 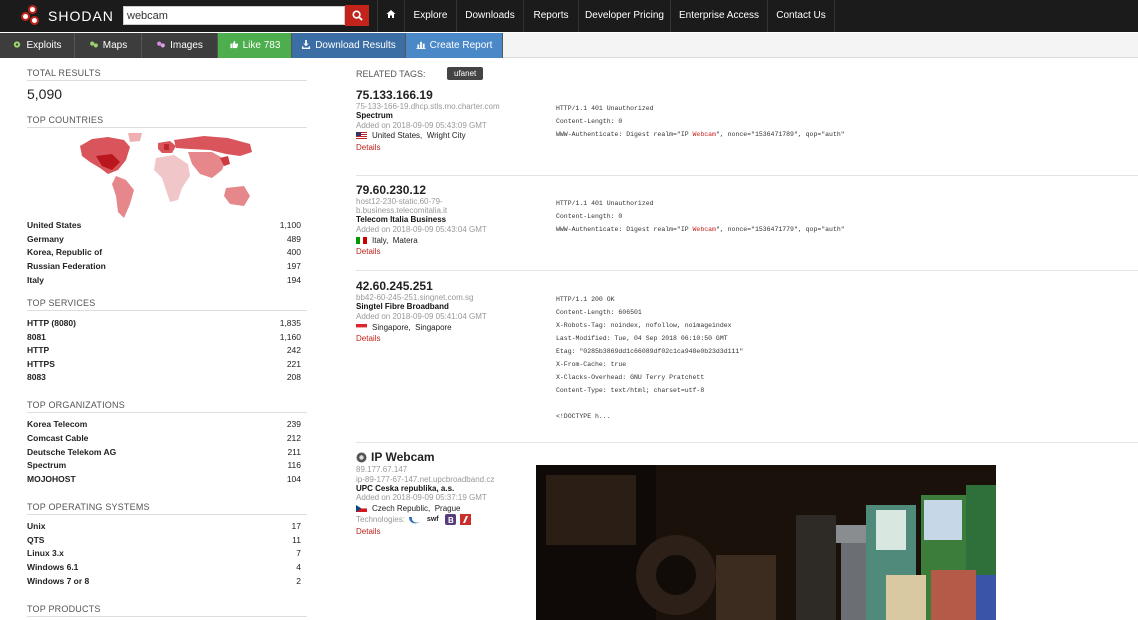 I want to click on country-row: Korea, Republic of 400, so click(x=164, y=252).